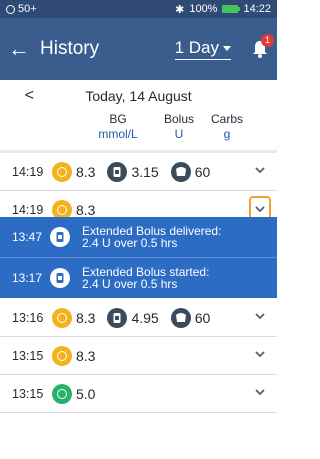  What do you see at coordinates (196, 47) in the screenshot?
I see `range-value: 1 Day` at bounding box center [196, 47].